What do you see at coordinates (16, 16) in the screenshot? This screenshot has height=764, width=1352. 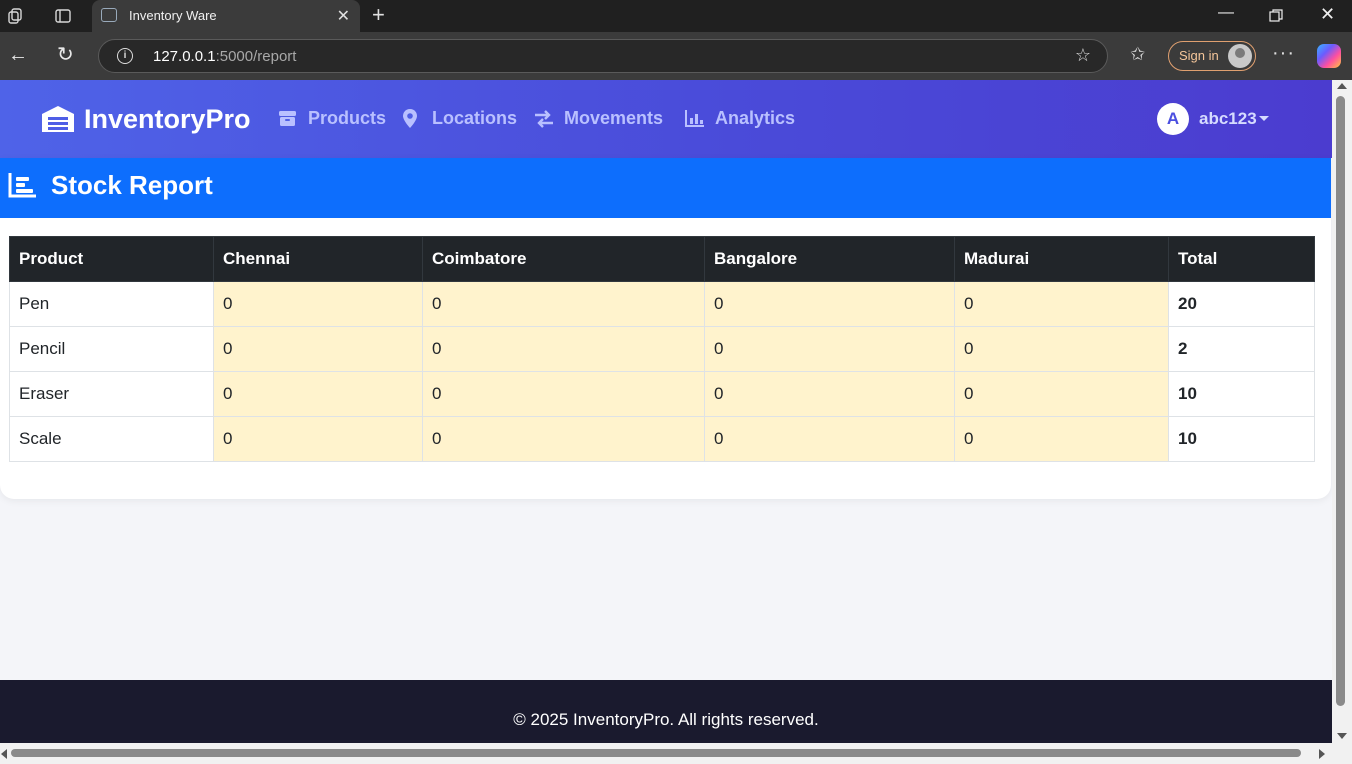 I see `workspaces-icon` at bounding box center [16, 16].